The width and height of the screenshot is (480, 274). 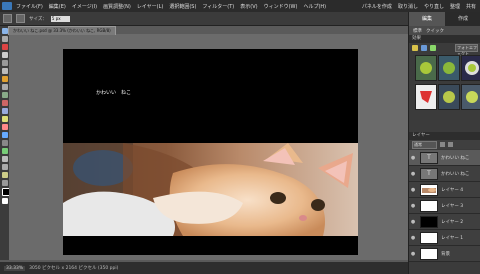 What do you see at coordinates (444, 82) in the screenshot?
I see `effects-thumbnails` at bounding box center [444, 82].